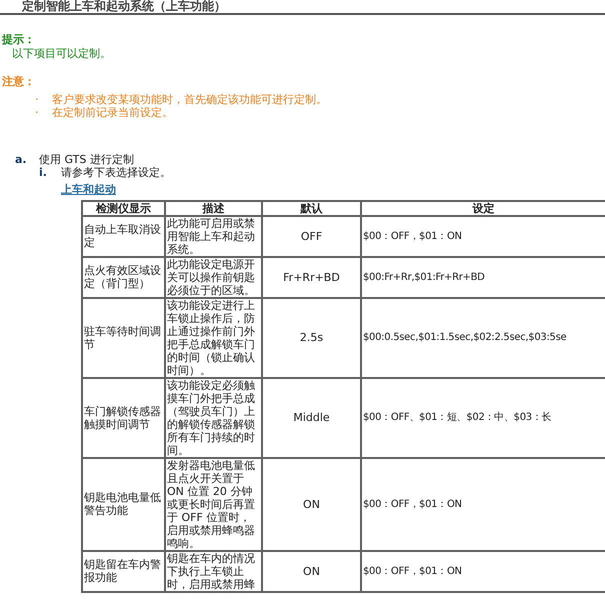  Describe the element at coordinates (311, 236) in the screenshot. I see `table-cell: OFF` at that location.